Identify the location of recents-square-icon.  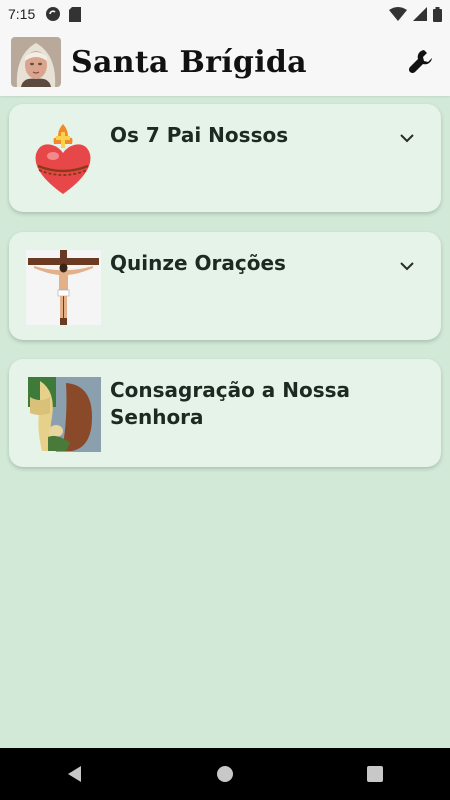
(375, 774).